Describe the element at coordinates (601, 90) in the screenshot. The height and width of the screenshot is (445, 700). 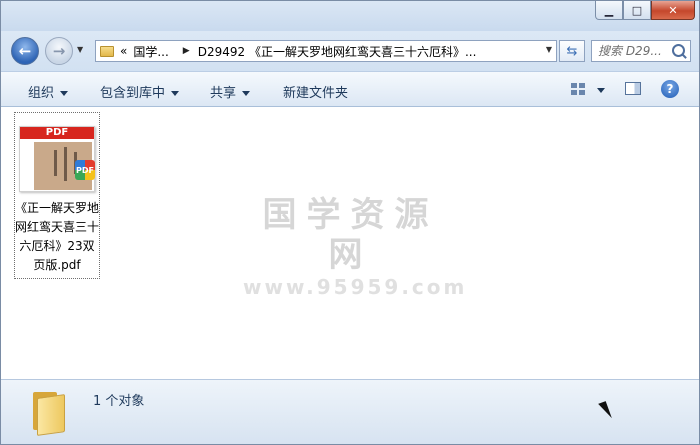
I see `view-options-dropdown-icon` at that location.